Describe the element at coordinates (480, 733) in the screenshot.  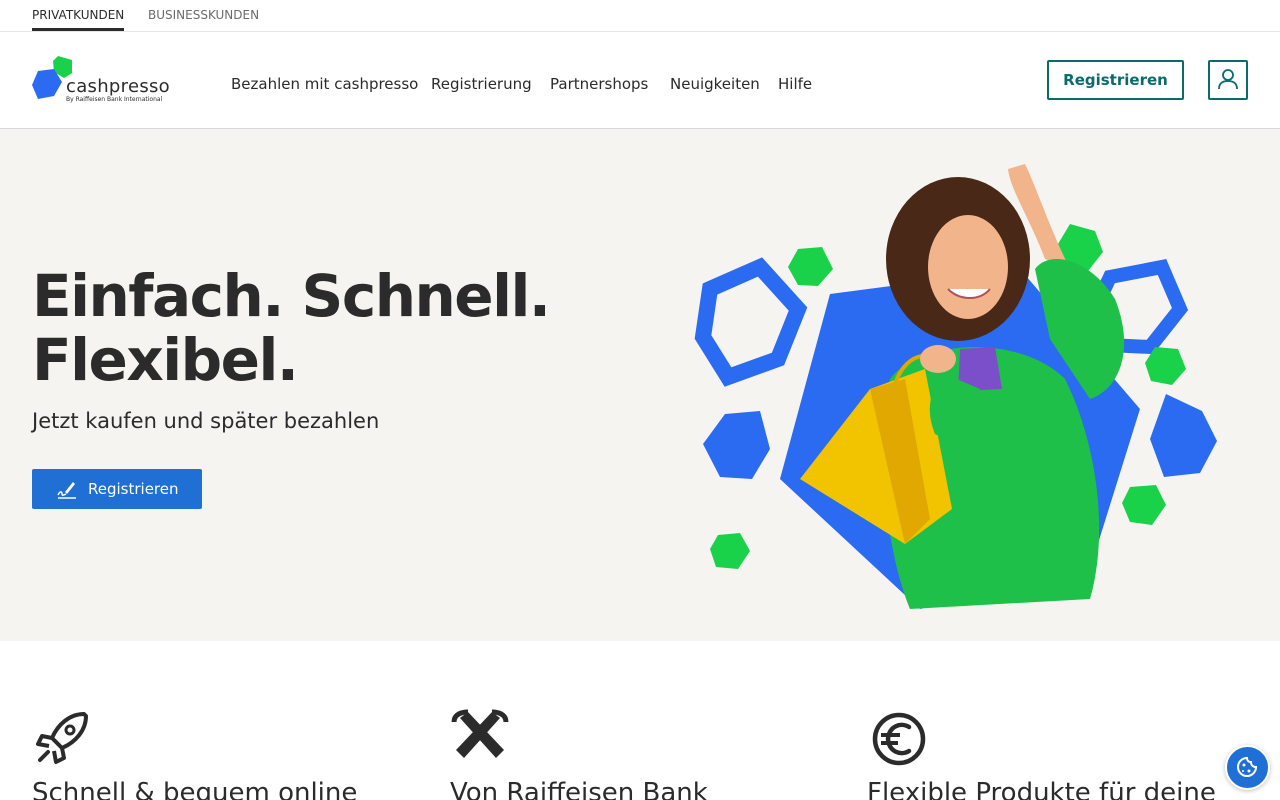
I see `raiffeisen-gable-icon` at that location.